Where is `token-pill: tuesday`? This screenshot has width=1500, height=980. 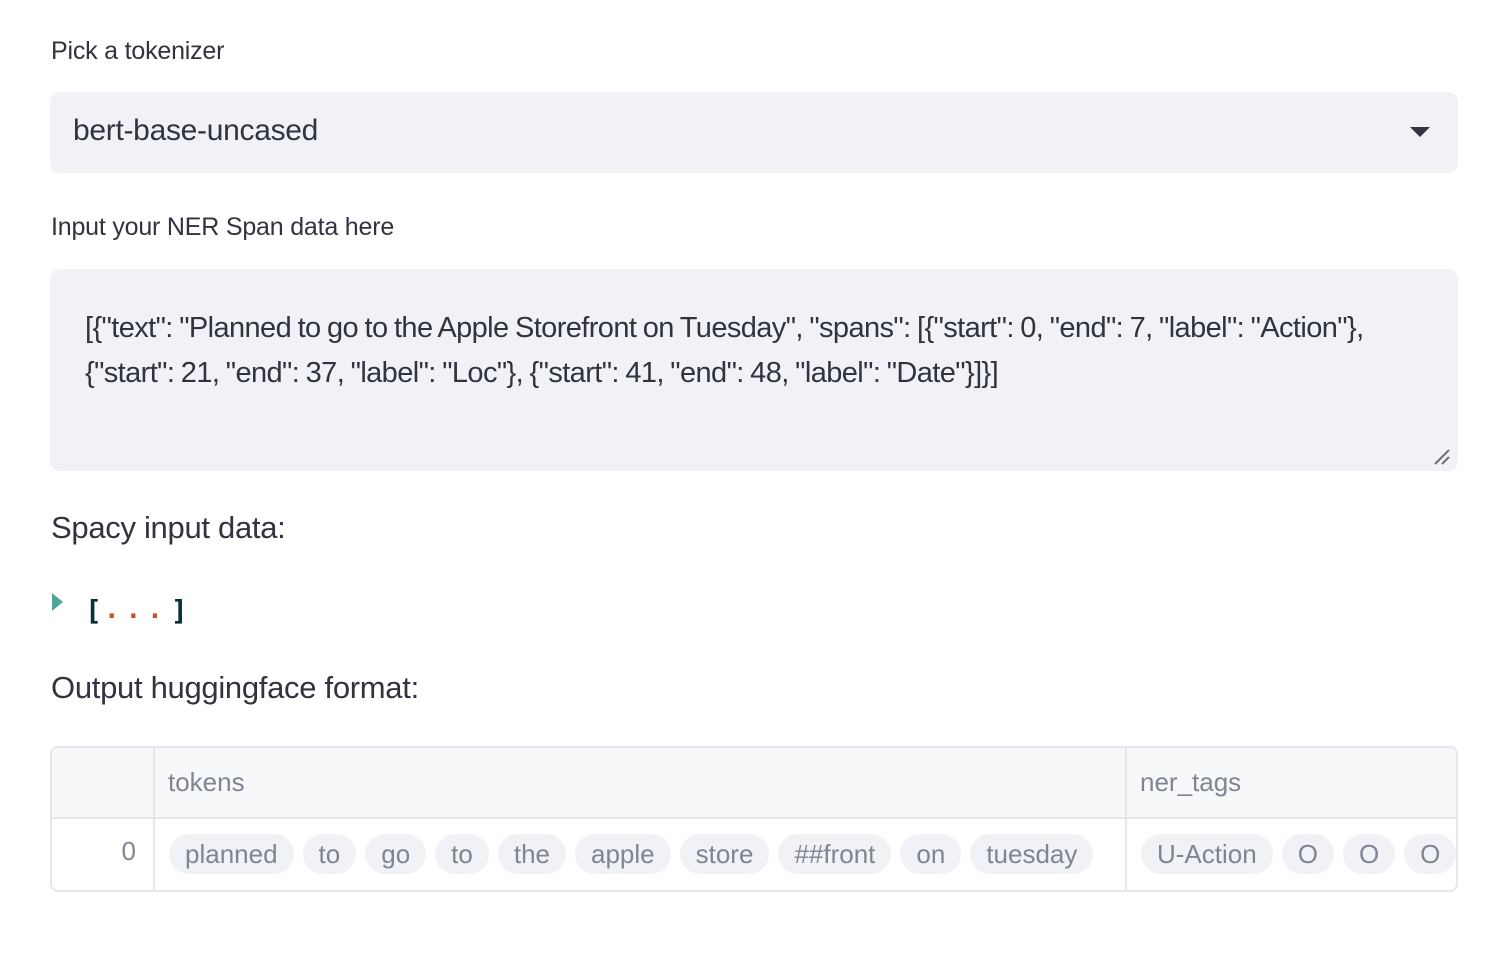 token-pill: tuesday is located at coordinates (1032, 854).